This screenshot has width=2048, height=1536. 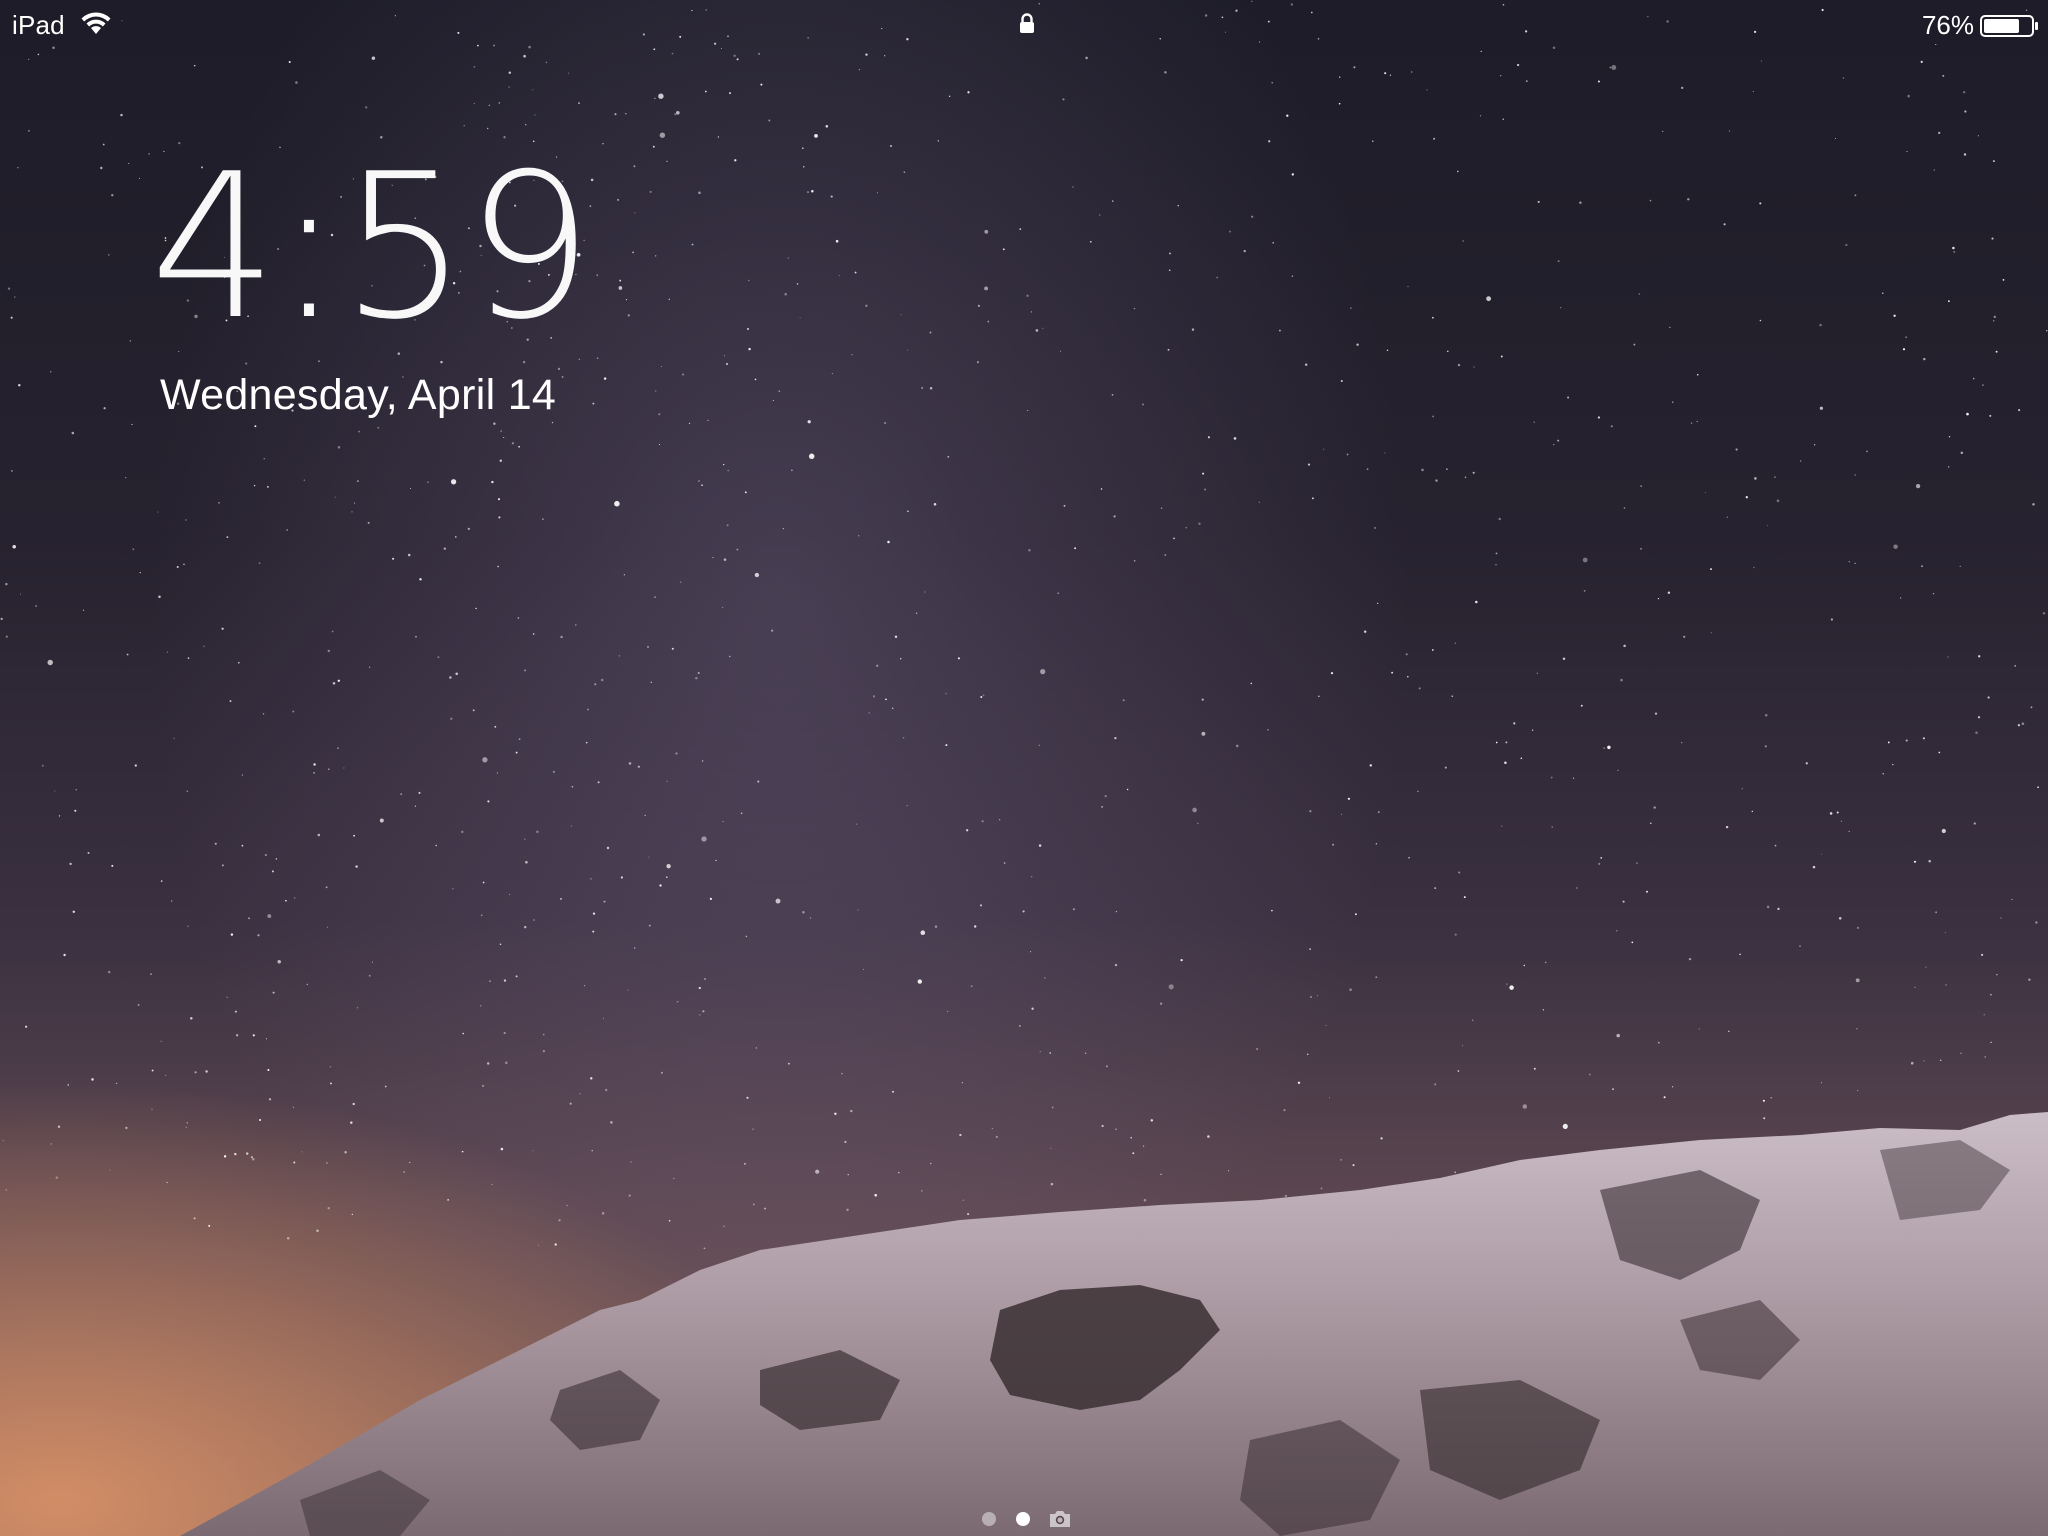 What do you see at coordinates (371, 247) in the screenshot?
I see `lock-screen-time: 4:59` at bounding box center [371, 247].